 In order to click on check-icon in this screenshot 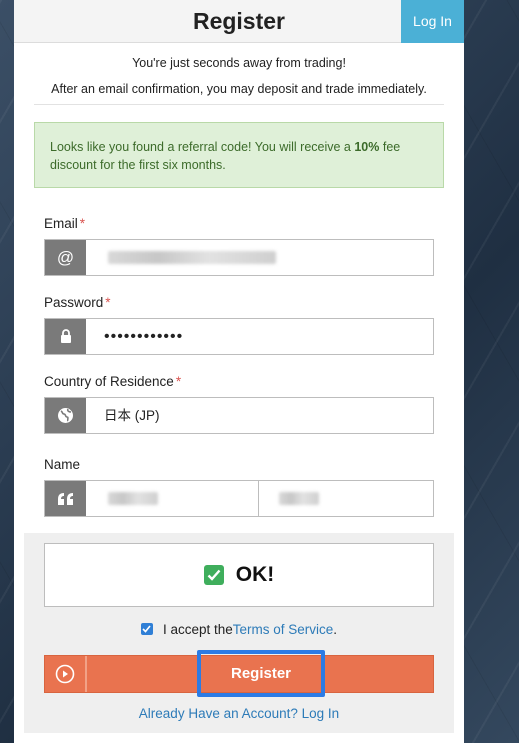, I will do `click(213, 575)`.